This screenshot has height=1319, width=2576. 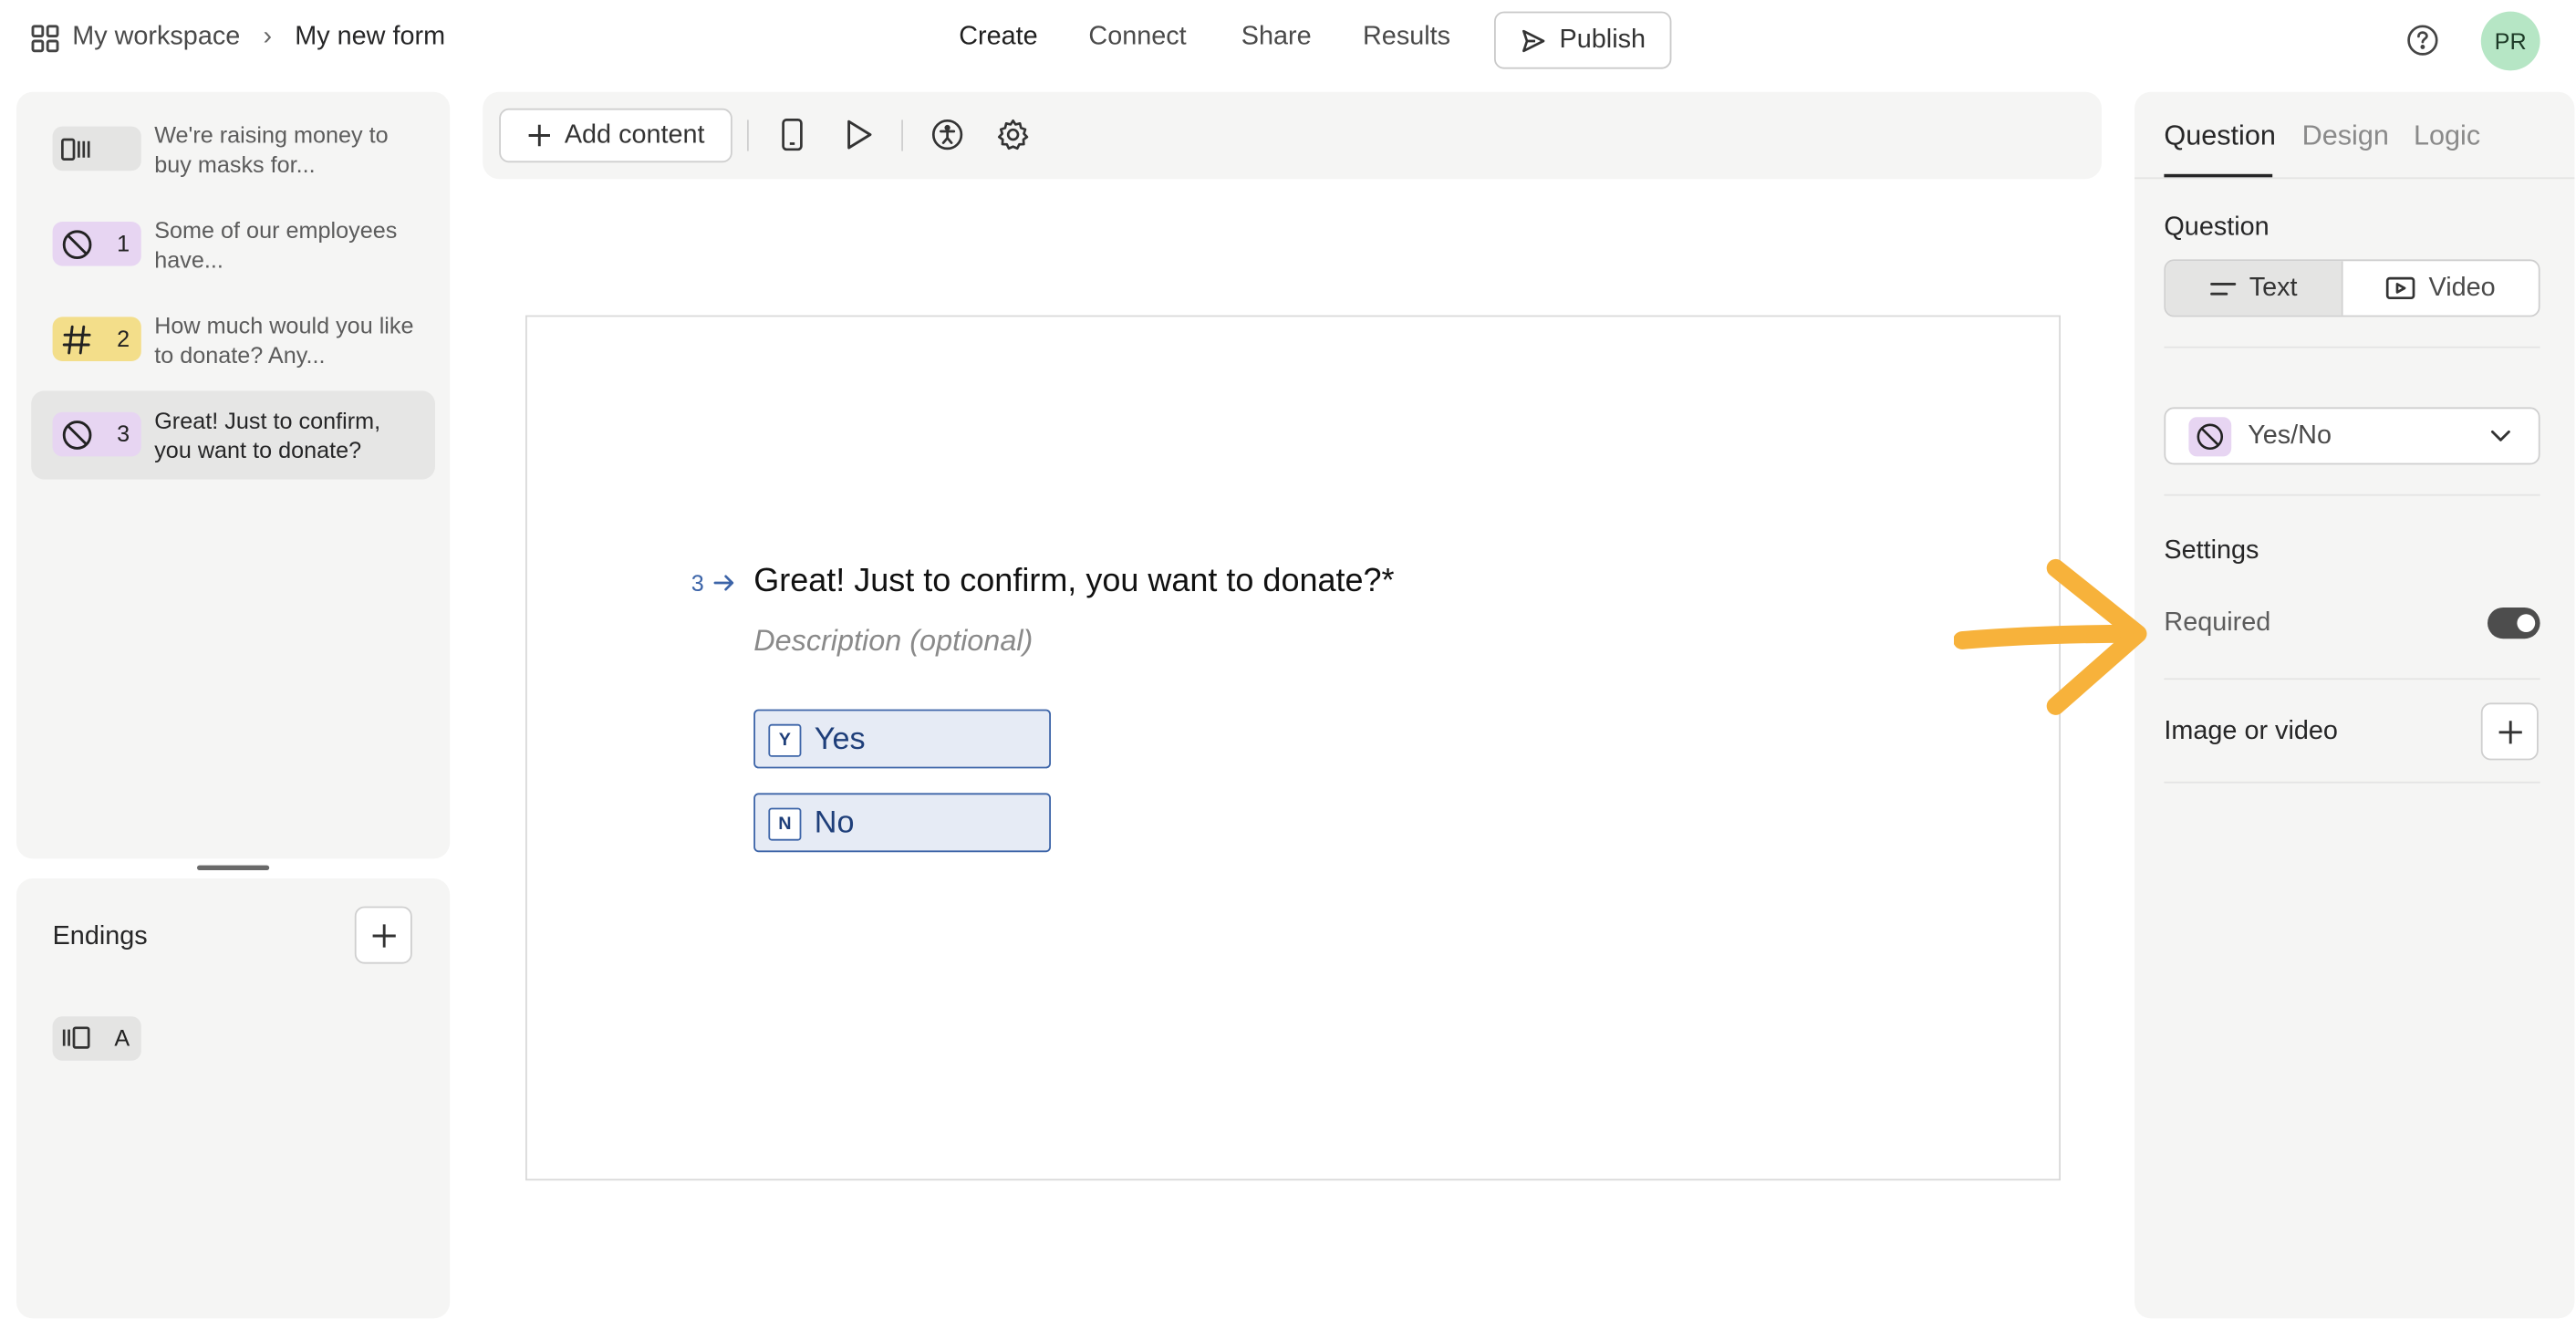 What do you see at coordinates (45, 38) in the screenshot?
I see `workspace-grid-icon` at bounding box center [45, 38].